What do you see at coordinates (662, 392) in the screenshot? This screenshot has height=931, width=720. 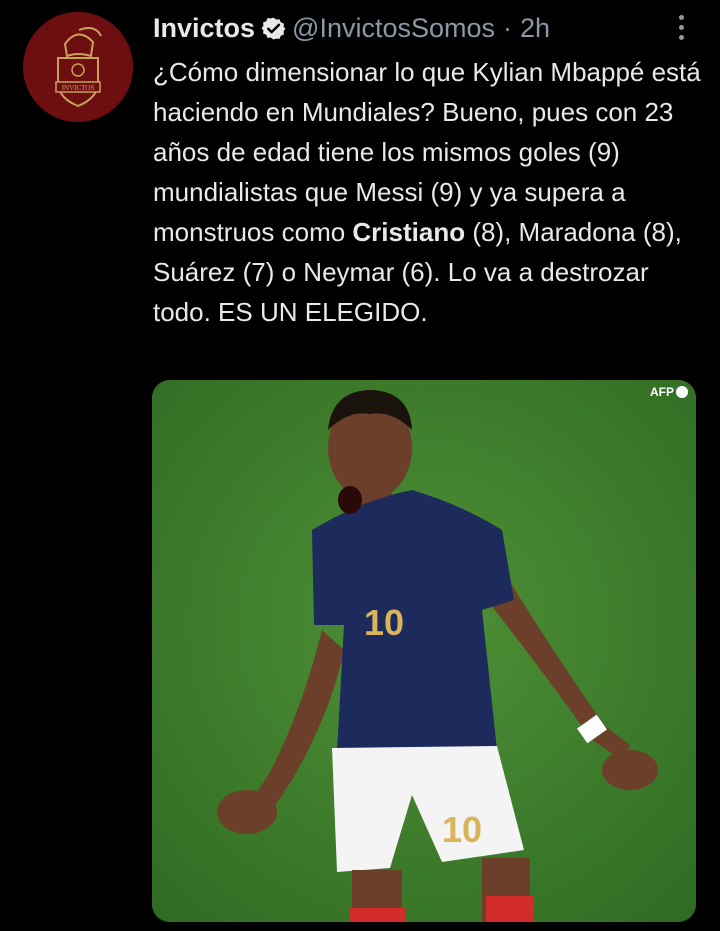 I see `photo-credit-text: AFP` at bounding box center [662, 392].